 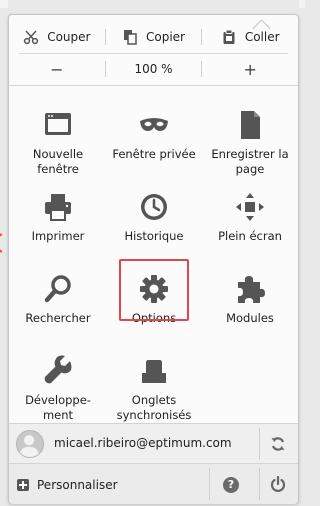 I want to click on customize-button: Personnaliser, so click(x=109, y=484).